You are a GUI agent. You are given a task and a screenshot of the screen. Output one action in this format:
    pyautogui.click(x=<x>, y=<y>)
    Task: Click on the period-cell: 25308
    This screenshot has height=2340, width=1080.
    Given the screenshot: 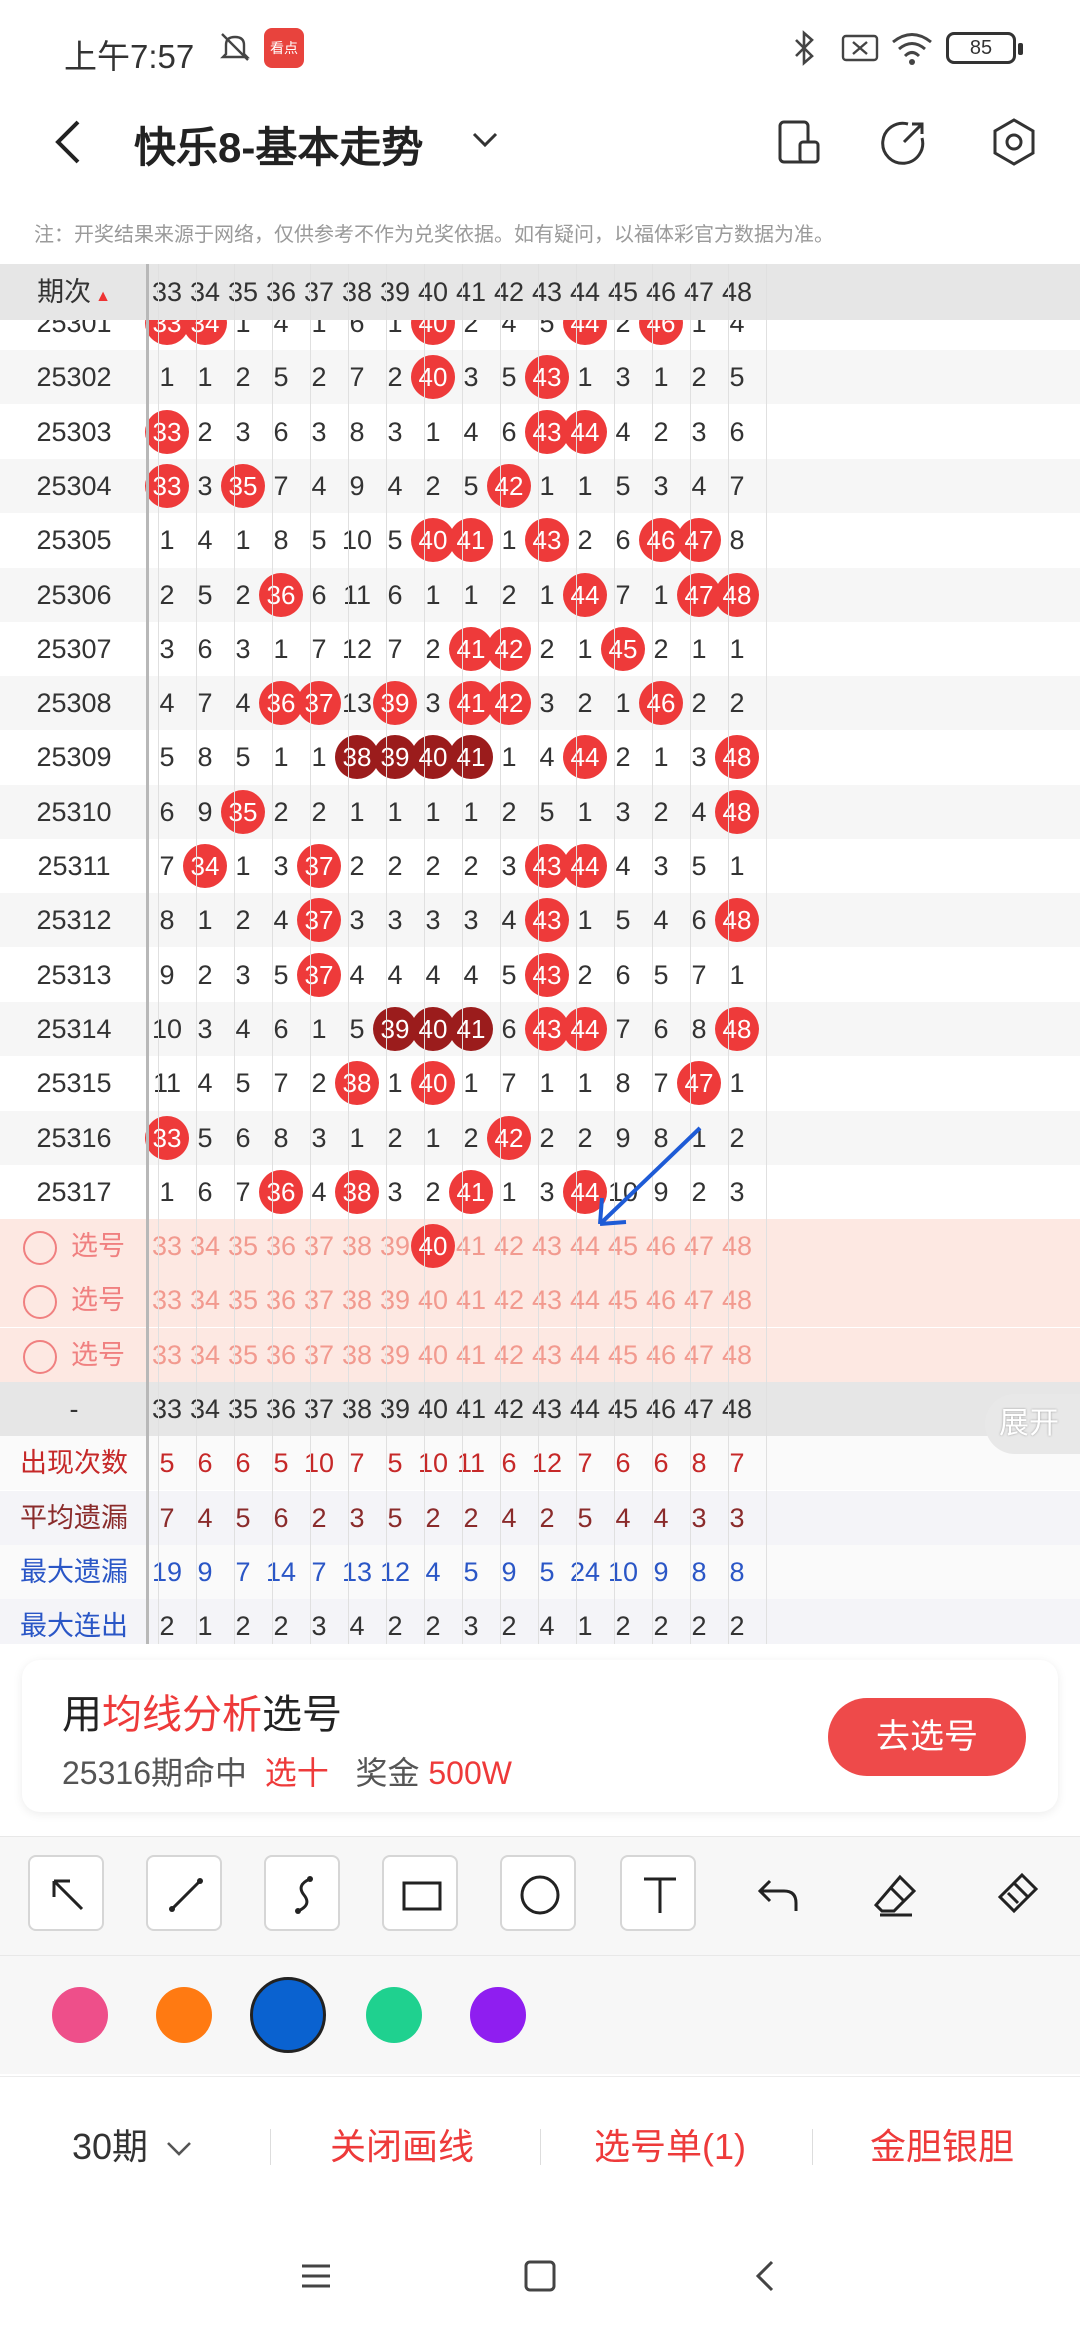 What is the action you would take?
    pyautogui.click(x=74, y=703)
    